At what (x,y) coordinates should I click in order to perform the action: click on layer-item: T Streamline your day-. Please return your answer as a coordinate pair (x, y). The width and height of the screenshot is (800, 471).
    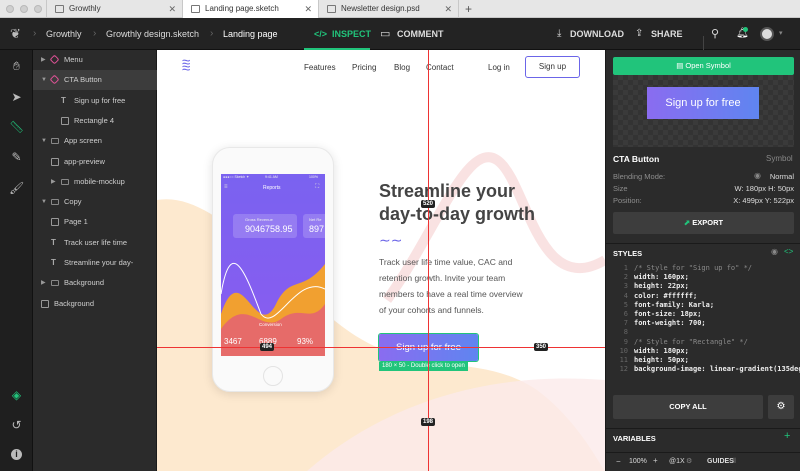
    Looking at the image, I should click on (95, 263).